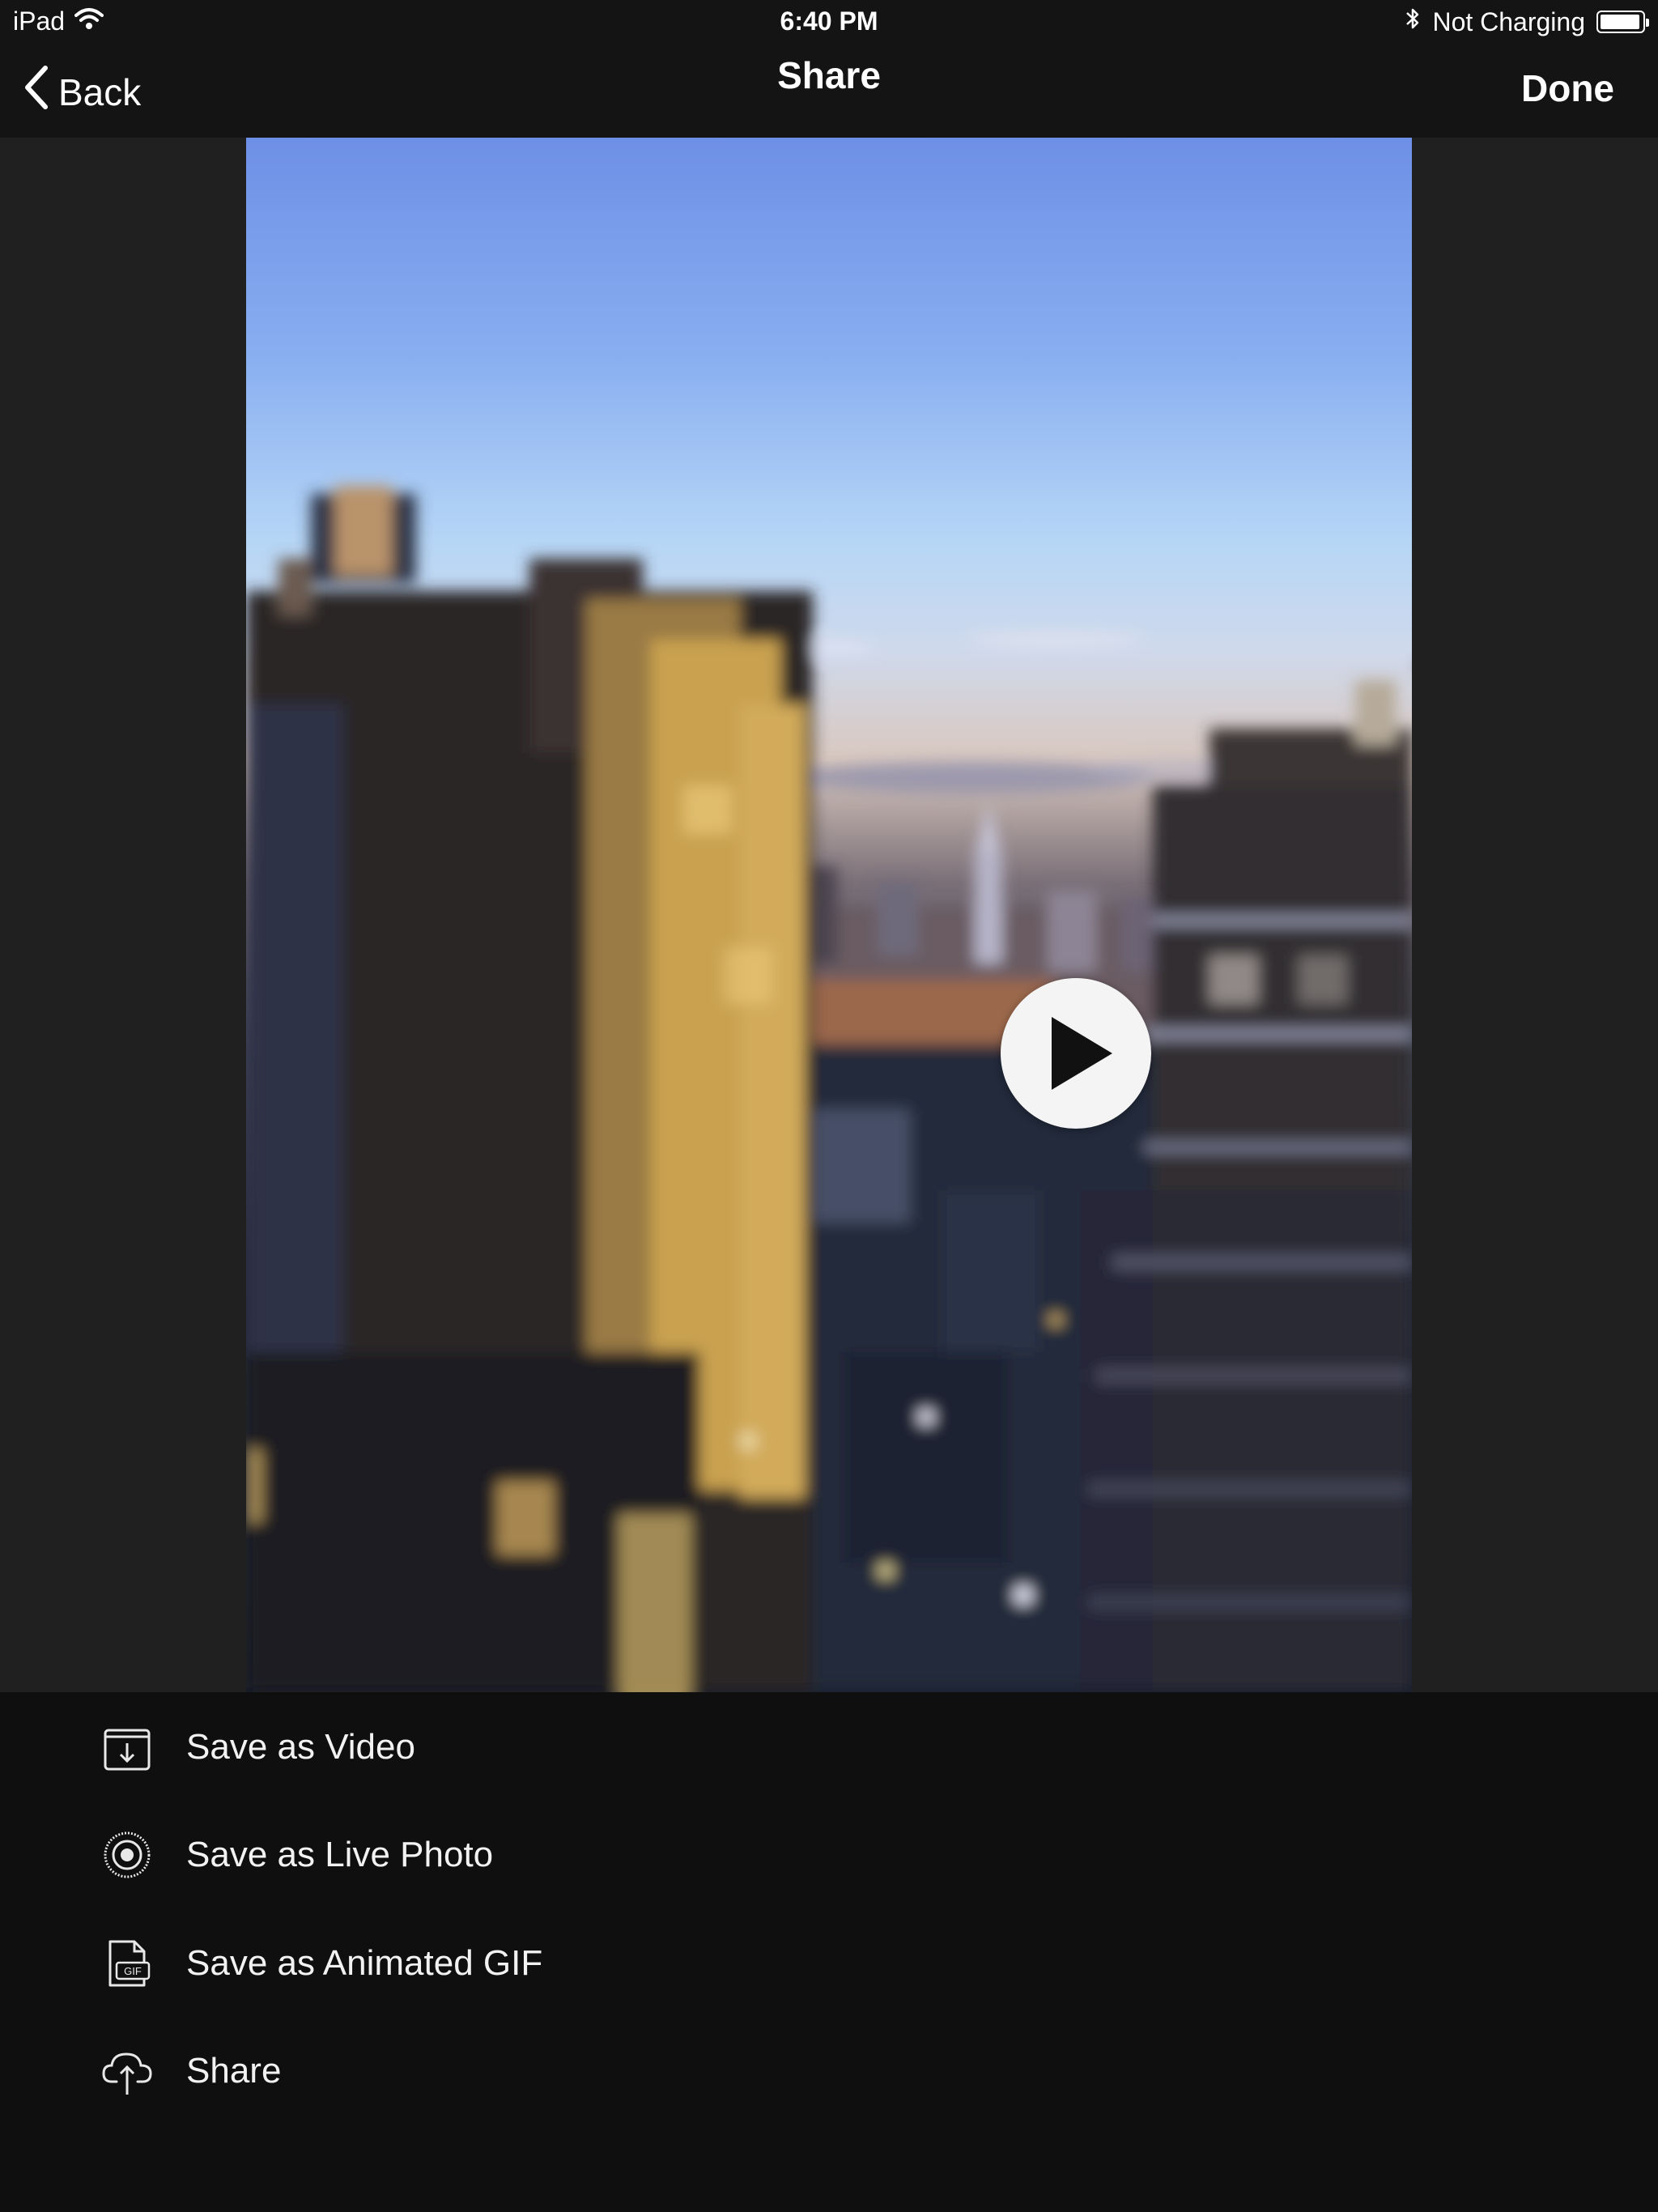  Describe the element at coordinates (300, 1747) in the screenshot. I see `action-label: Save as Video` at that location.